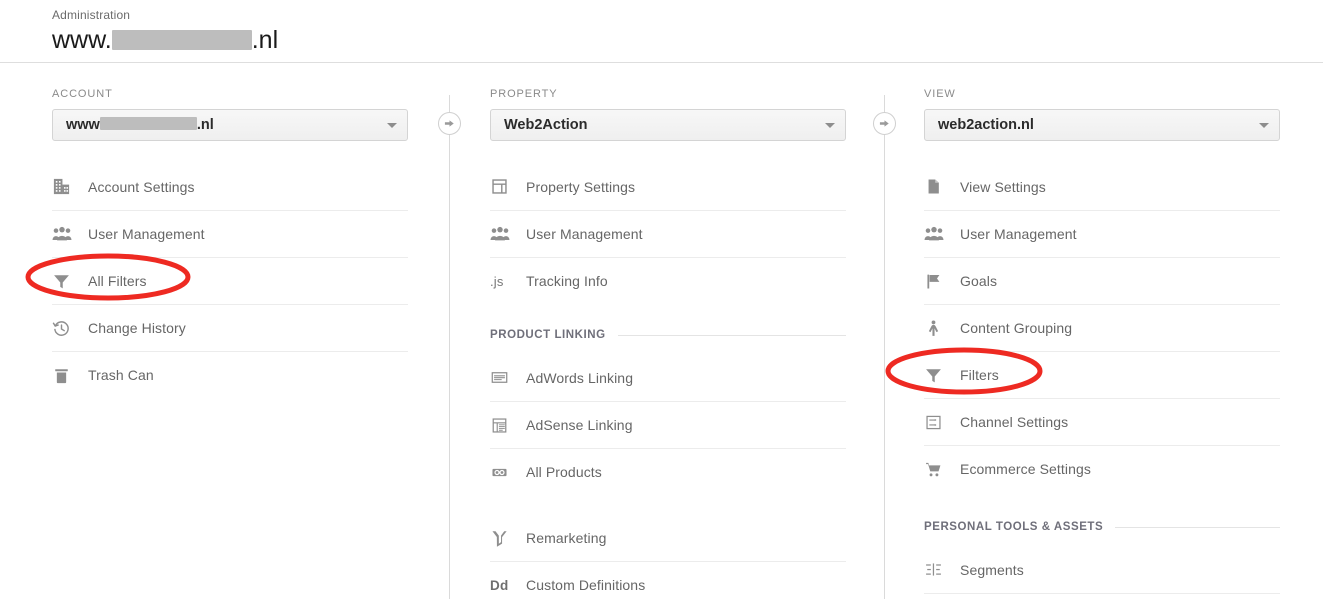 This screenshot has height=599, width=1323. What do you see at coordinates (508, 537) in the screenshot?
I see `remarketing-icon` at bounding box center [508, 537].